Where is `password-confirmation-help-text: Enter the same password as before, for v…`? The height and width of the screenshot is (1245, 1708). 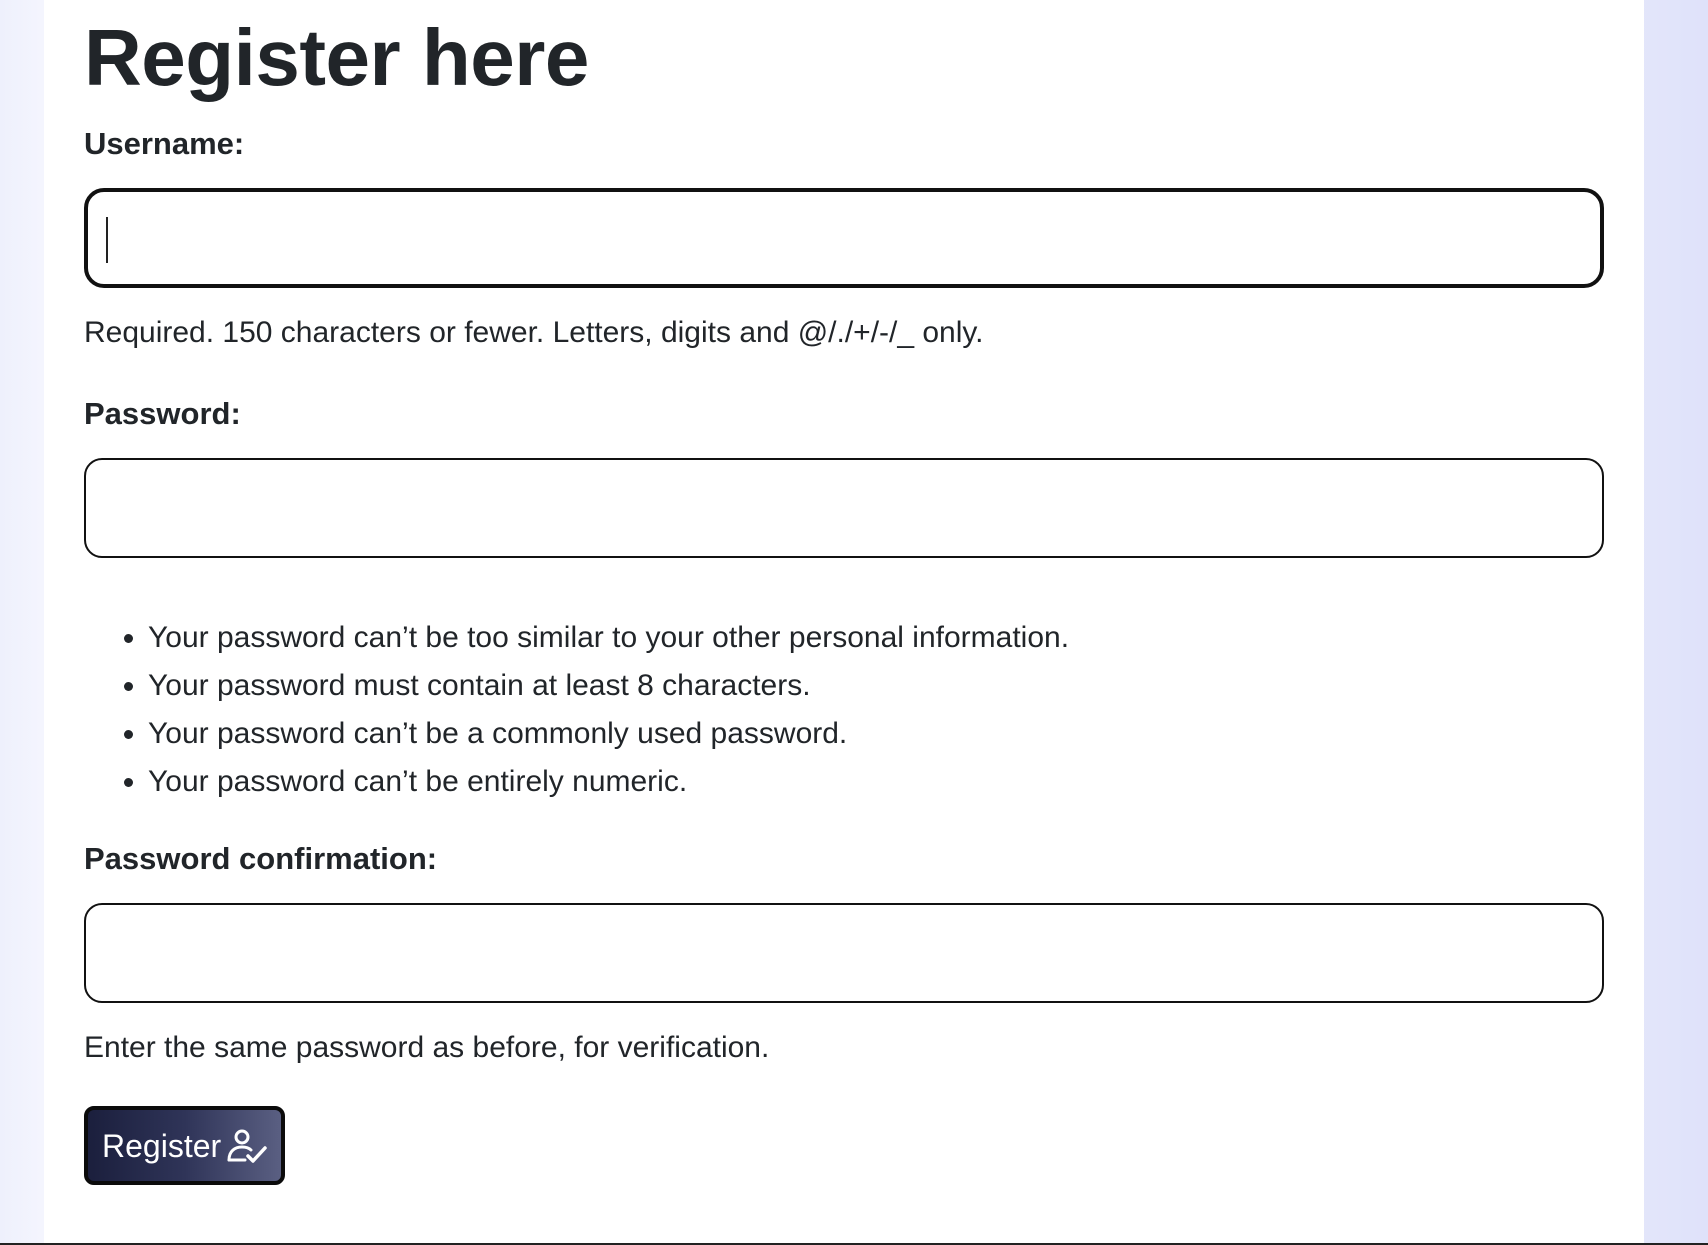 password-confirmation-help-text: Enter the same password as before, for v… is located at coordinates (427, 1047).